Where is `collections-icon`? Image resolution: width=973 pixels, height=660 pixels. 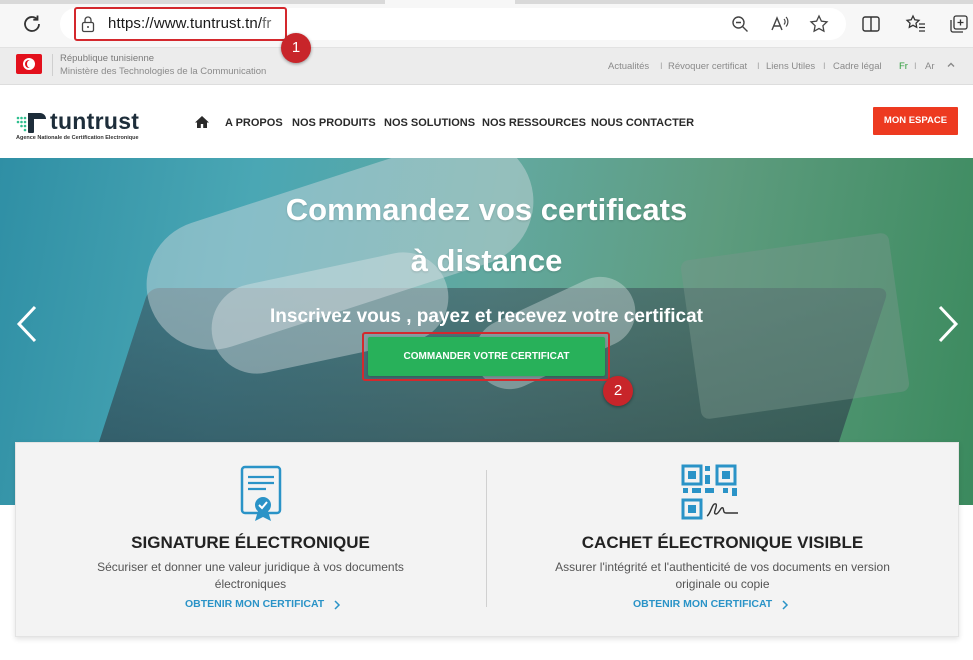 collections-icon is located at coordinates (959, 24).